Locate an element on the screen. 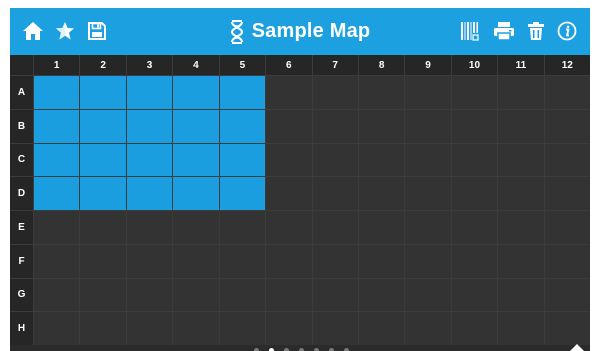  row-header: G is located at coordinates (21, 295).